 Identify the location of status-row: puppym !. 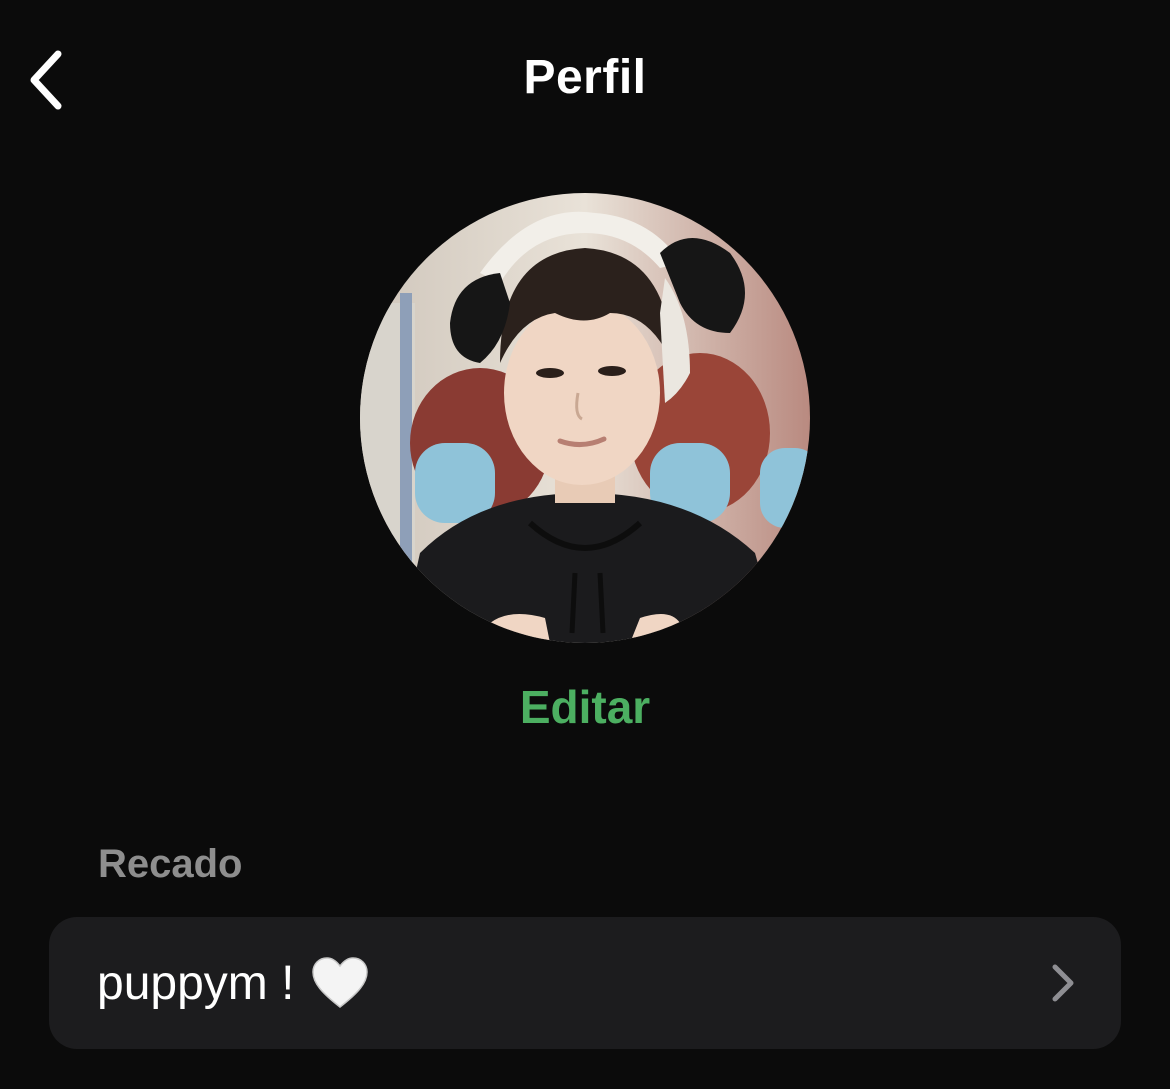
(585, 983).